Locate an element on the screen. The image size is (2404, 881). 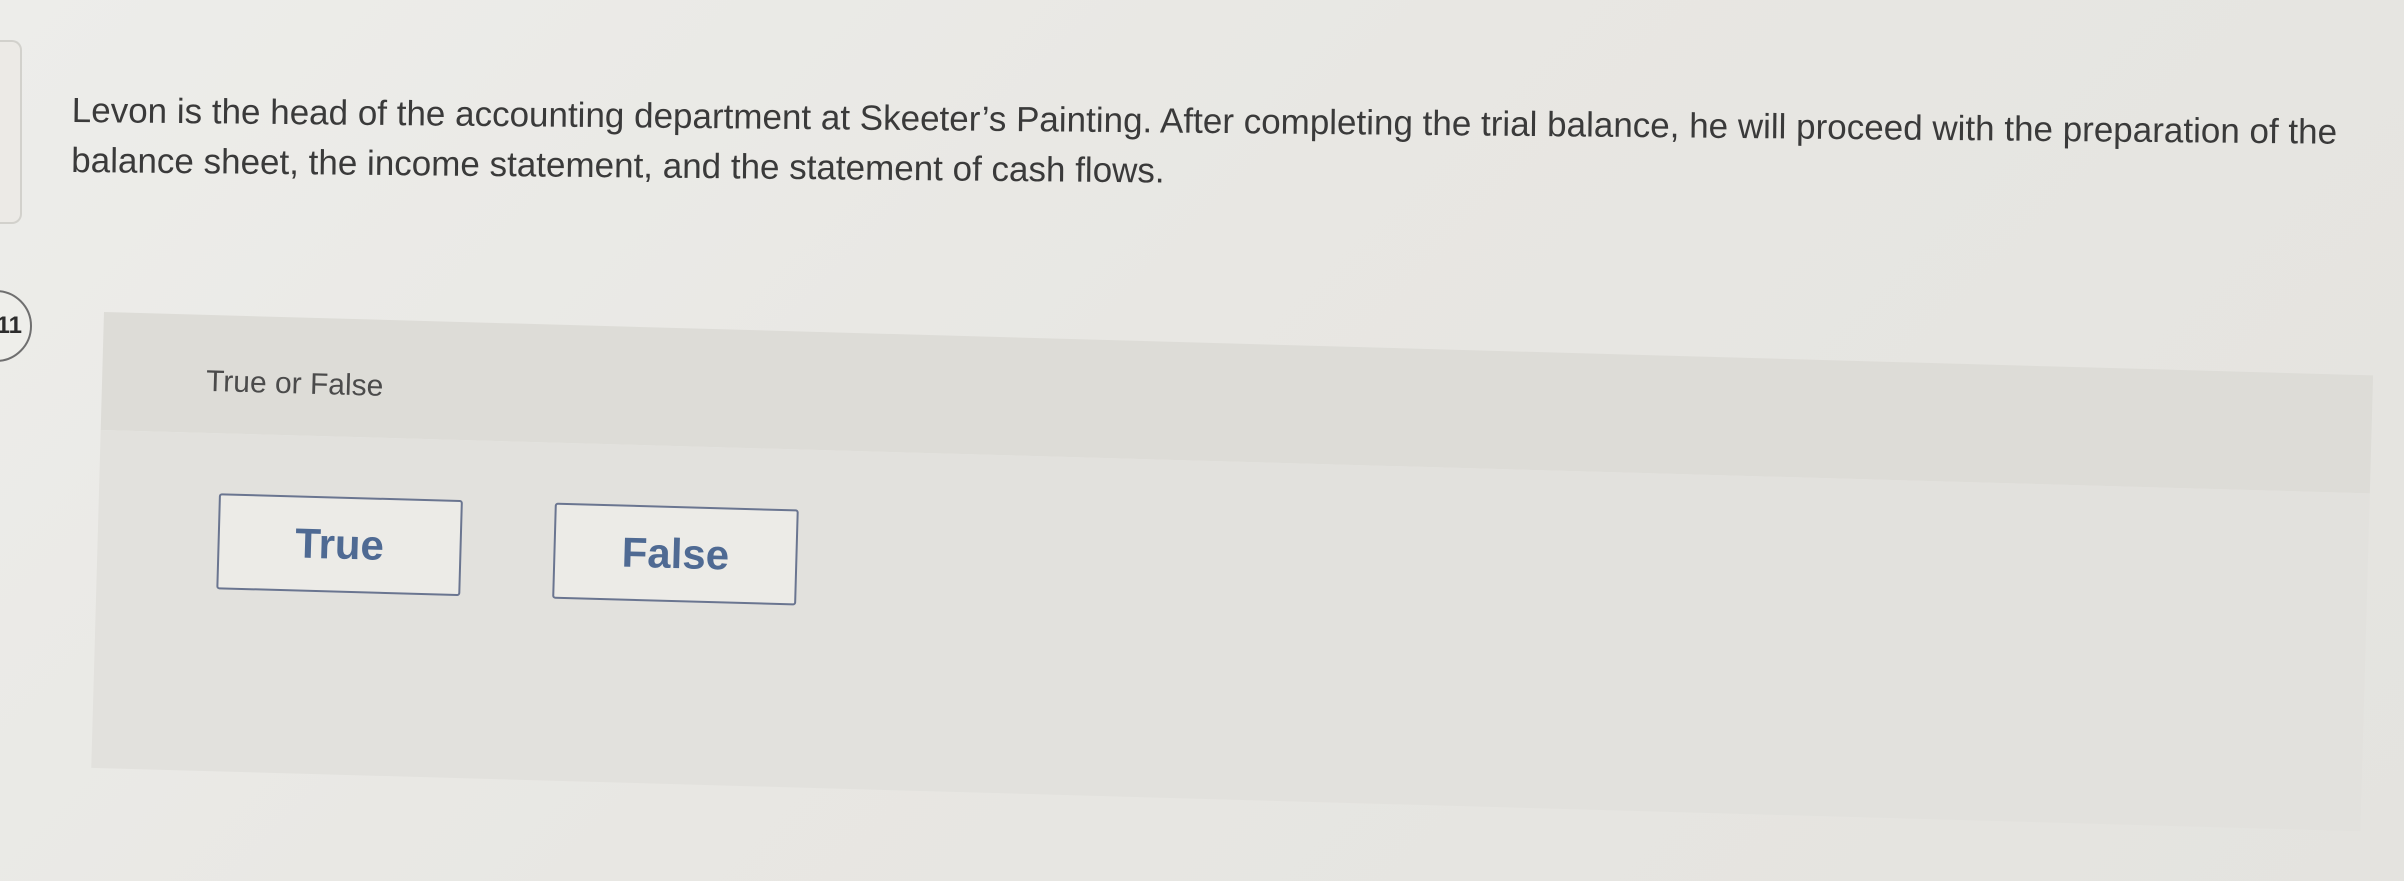
question-number-label: :11 is located at coordinates (11, 325).